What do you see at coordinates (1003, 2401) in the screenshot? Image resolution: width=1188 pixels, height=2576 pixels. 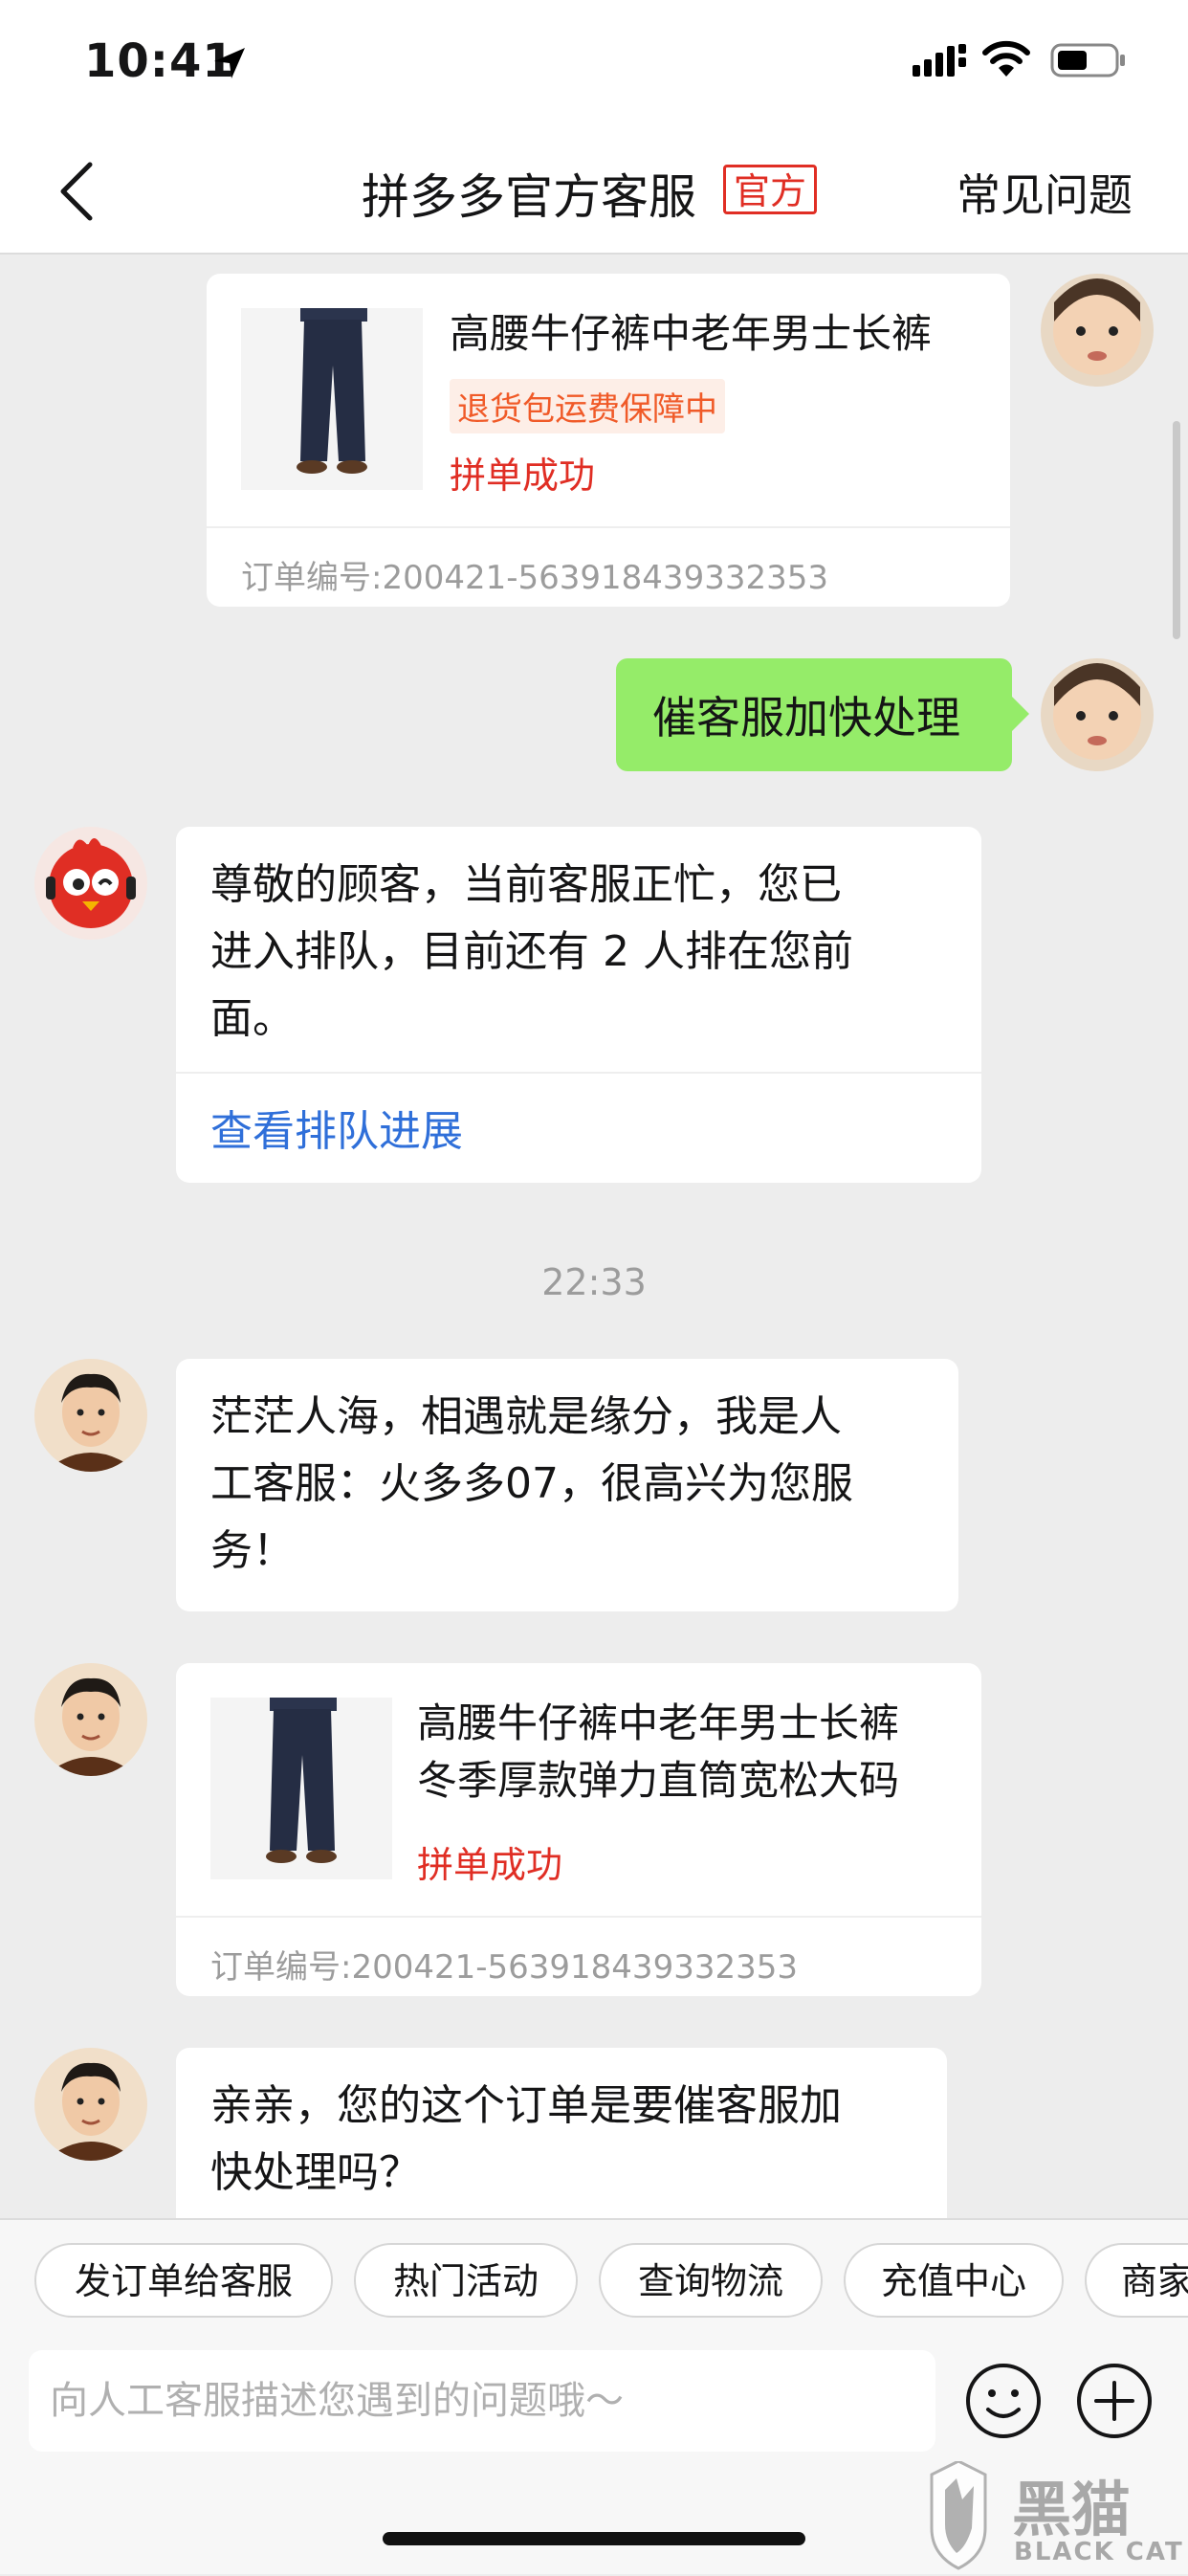 I see `emoji-icon` at bounding box center [1003, 2401].